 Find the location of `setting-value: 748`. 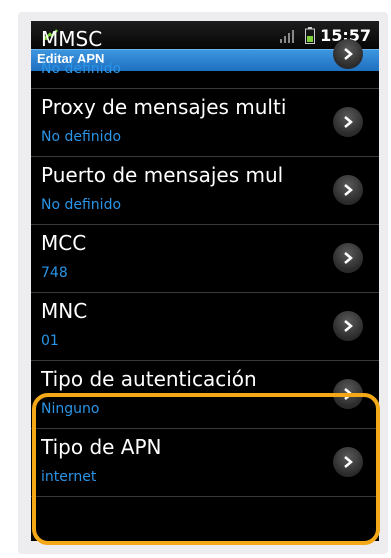

setting-value: 748 is located at coordinates (54, 273).